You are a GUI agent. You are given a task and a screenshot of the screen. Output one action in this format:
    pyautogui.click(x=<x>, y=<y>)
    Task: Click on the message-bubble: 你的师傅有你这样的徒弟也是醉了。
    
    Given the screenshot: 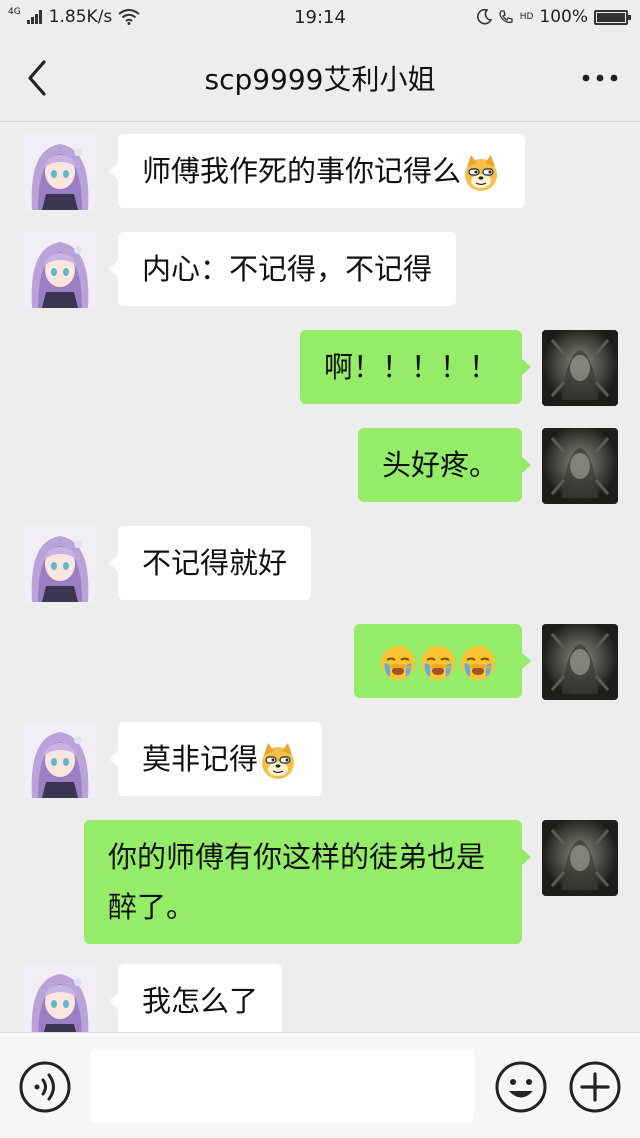 What is the action you would take?
    pyautogui.click(x=307, y=882)
    